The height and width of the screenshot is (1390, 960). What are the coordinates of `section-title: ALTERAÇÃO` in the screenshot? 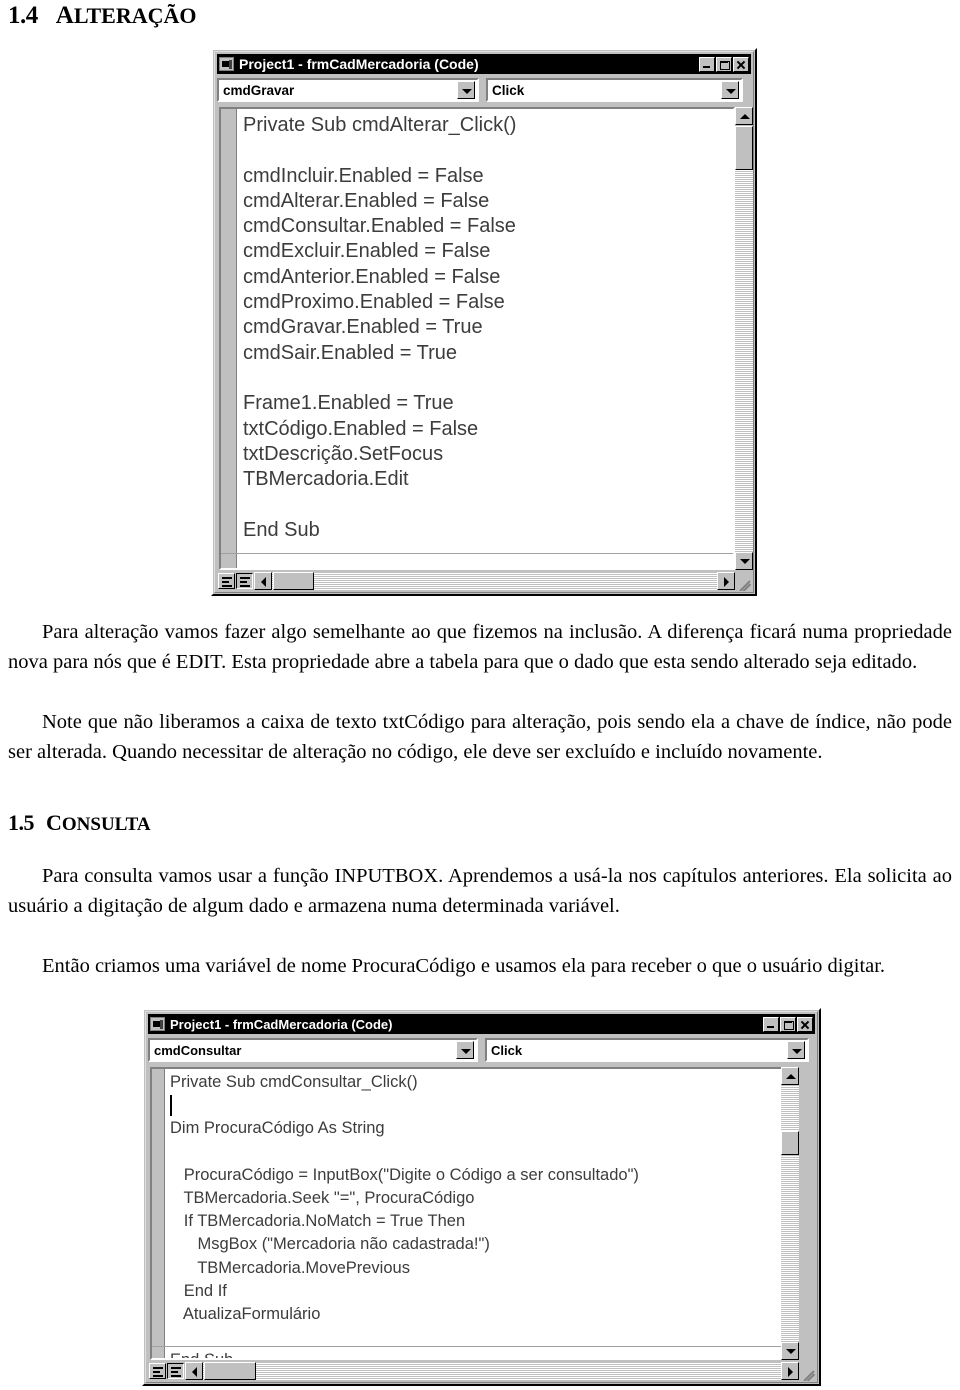 It's located at (126, 15).